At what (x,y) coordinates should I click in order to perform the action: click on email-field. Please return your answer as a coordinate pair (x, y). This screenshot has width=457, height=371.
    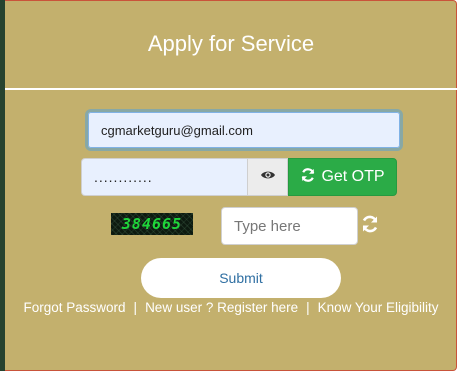
    Looking at the image, I should click on (244, 130).